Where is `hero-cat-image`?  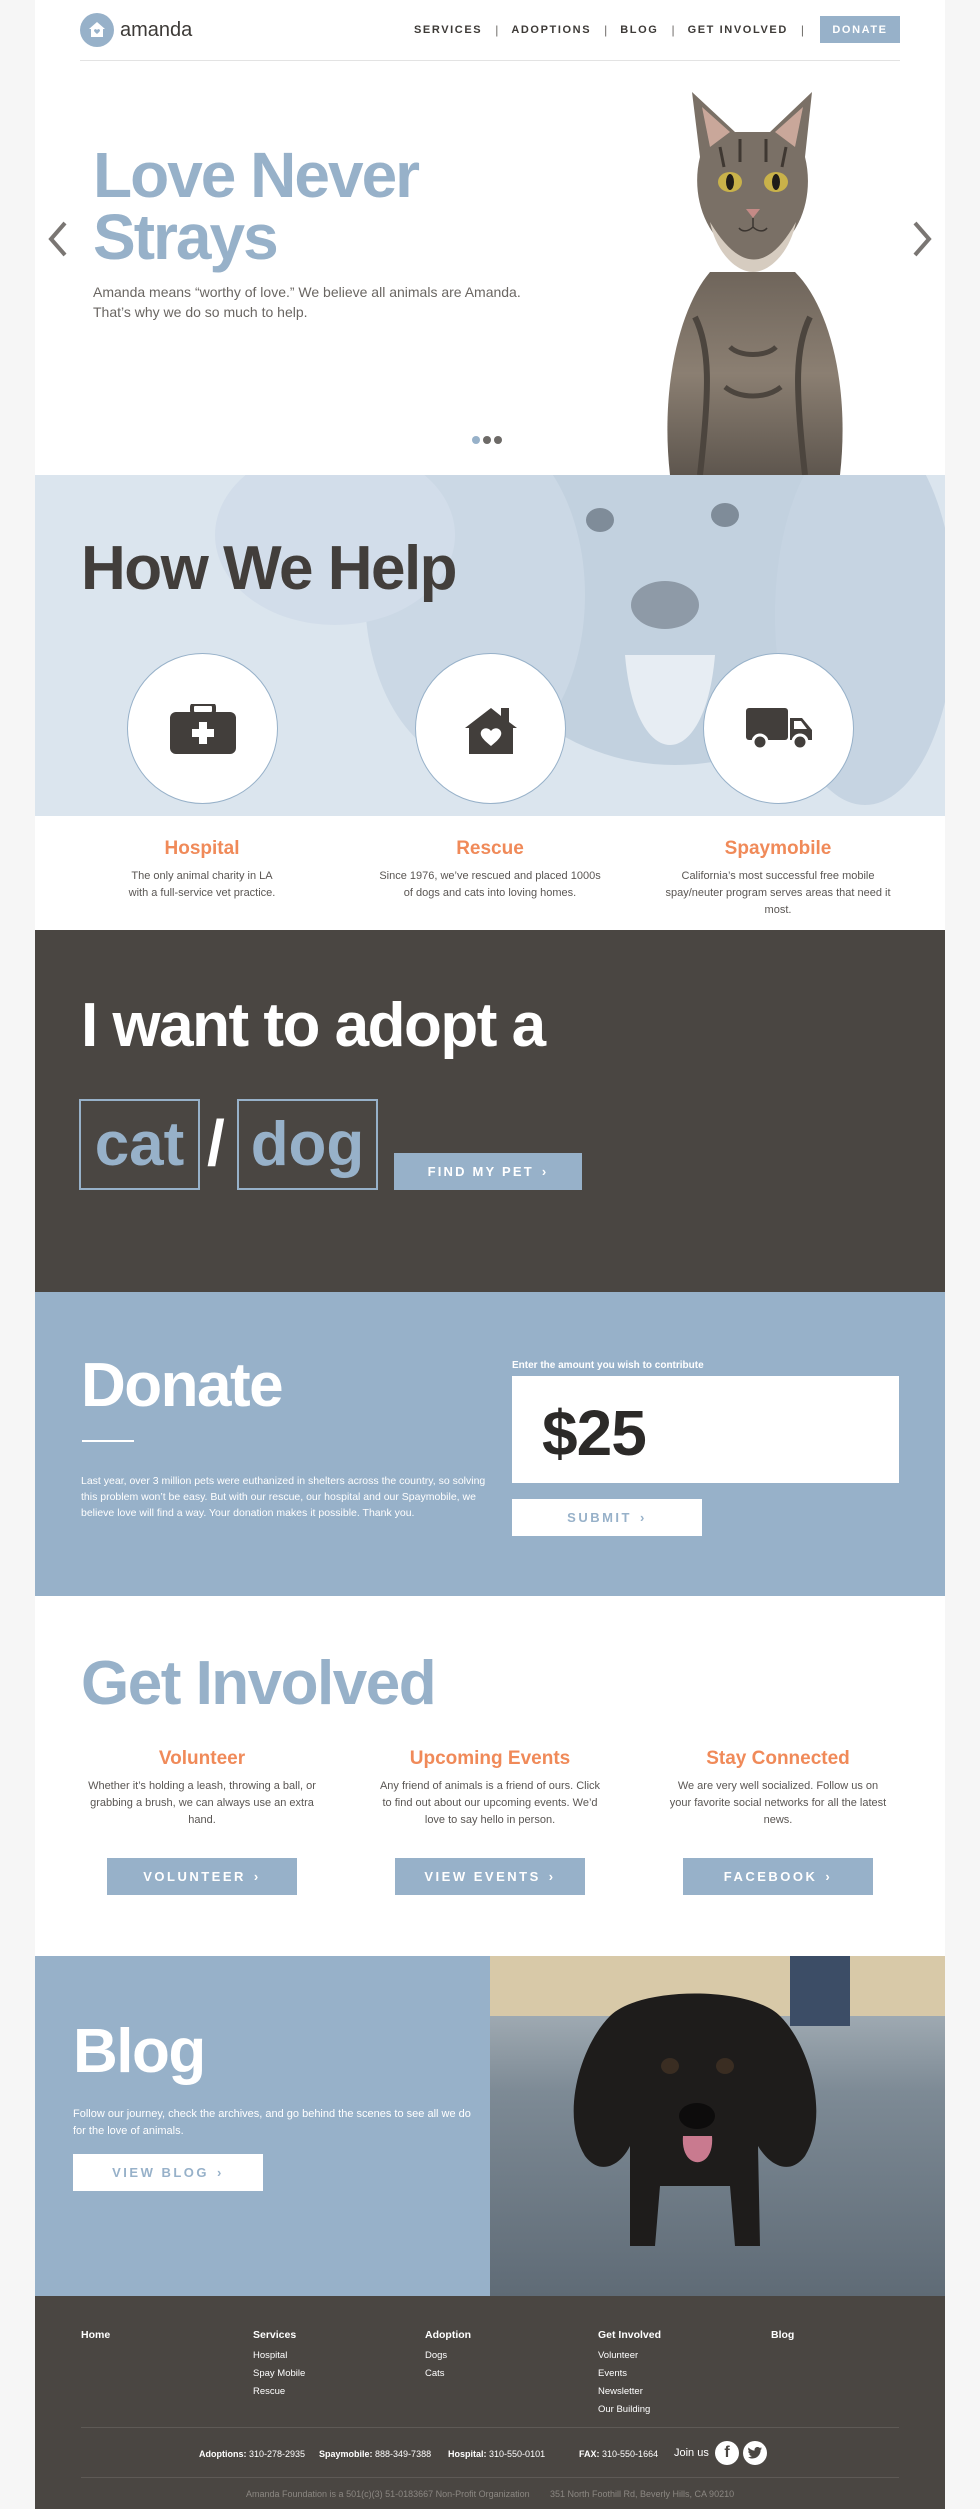
hero-cat-image is located at coordinates (752, 283).